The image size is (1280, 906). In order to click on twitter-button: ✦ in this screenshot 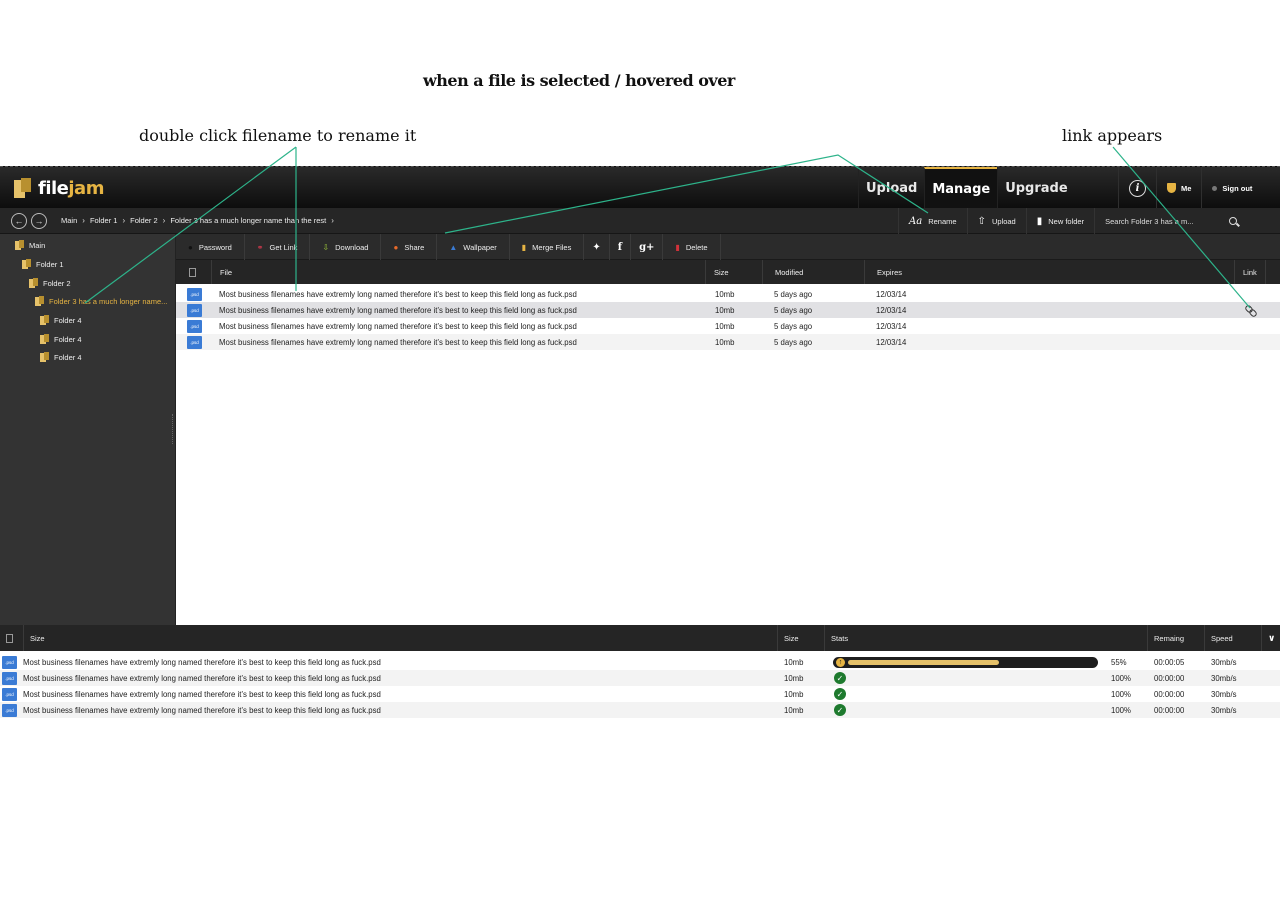, I will do `click(597, 247)`.